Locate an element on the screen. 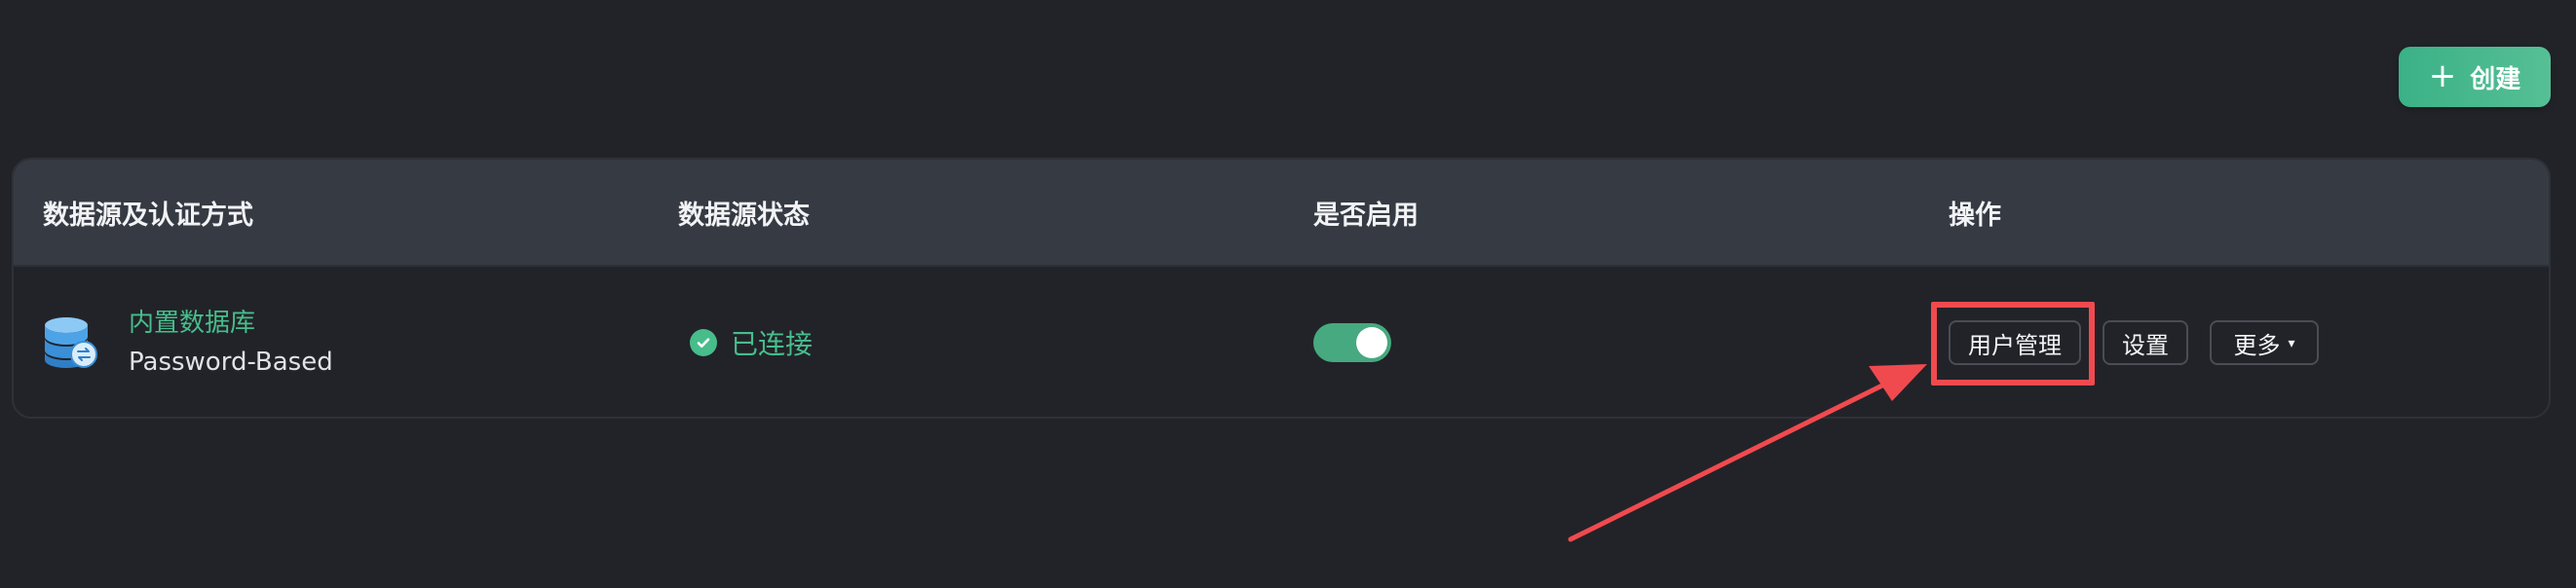 This screenshot has height=588, width=2576. toggle-knob is located at coordinates (1371, 342).